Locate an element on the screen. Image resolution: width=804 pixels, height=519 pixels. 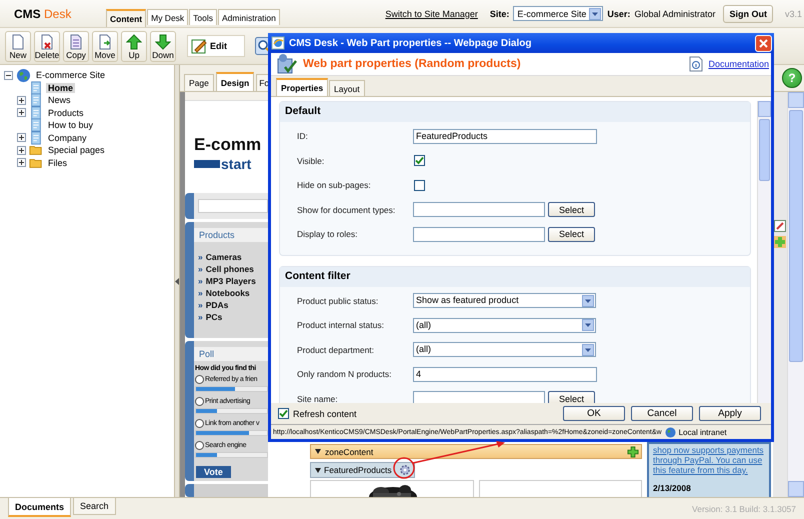
menu-link: PDAs is located at coordinates (217, 305).